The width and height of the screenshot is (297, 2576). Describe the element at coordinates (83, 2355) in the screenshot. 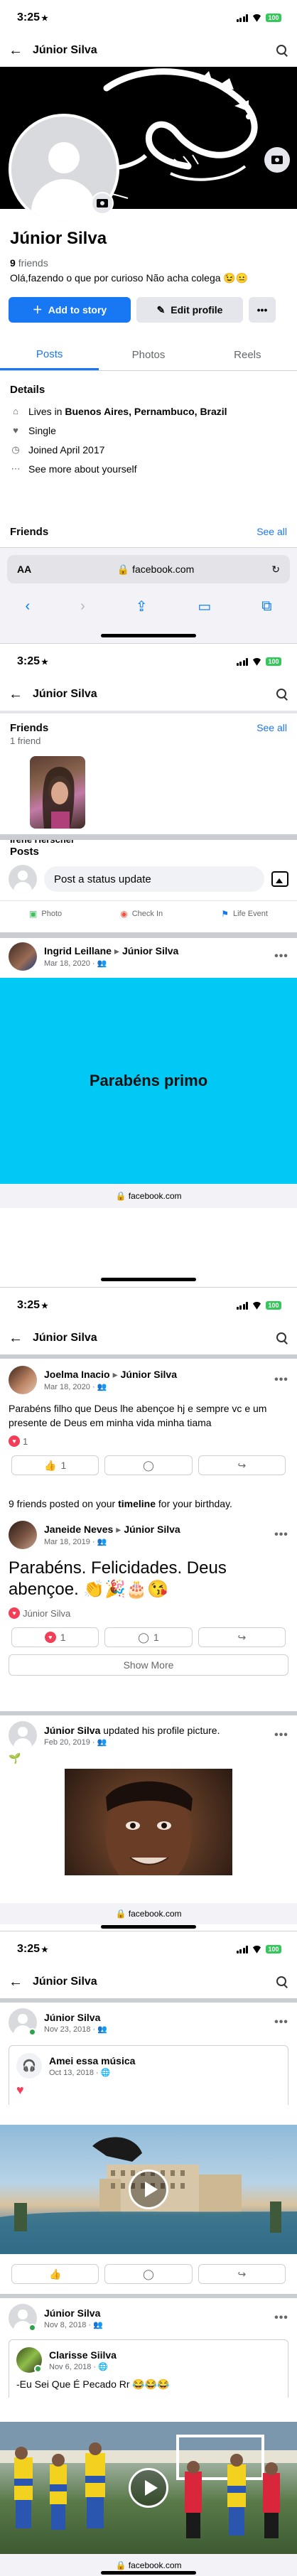

I see `shared-author: Clarisse Siilva` at that location.